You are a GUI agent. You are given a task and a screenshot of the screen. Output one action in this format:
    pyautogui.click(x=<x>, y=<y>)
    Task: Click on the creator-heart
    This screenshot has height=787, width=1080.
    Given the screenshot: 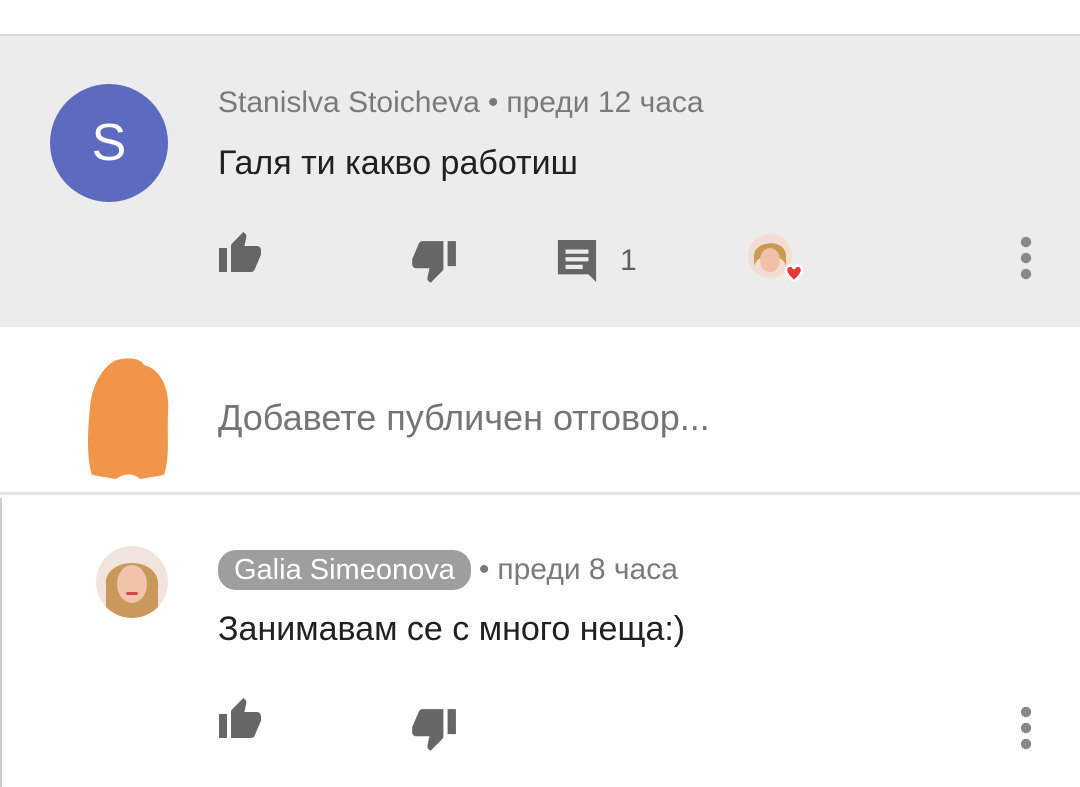 What is the action you would take?
    pyautogui.click(x=778, y=262)
    